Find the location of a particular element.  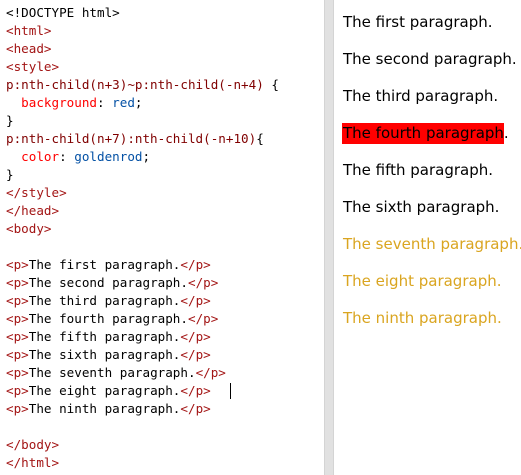

code-token: <style> is located at coordinates (33, 66).